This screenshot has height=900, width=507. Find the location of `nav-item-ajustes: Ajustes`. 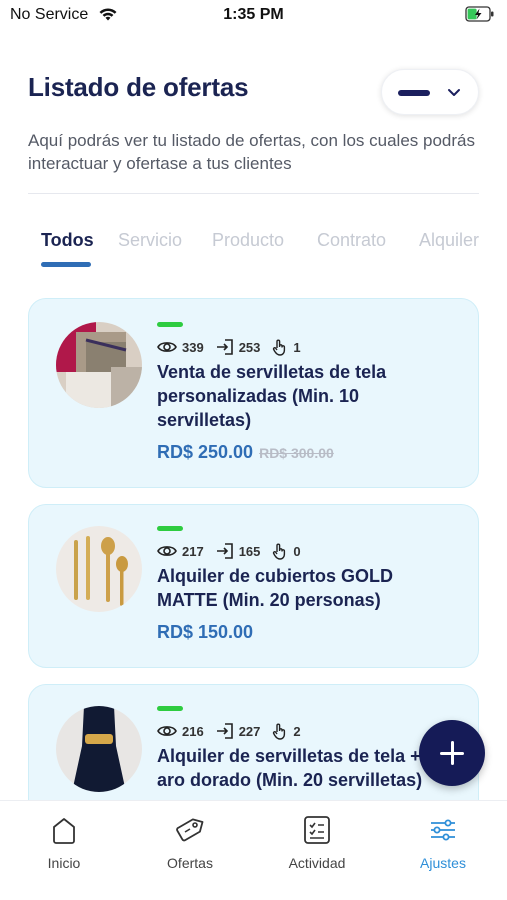

nav-item-ajustes: Ajustes is located at coordinates (443, 843).